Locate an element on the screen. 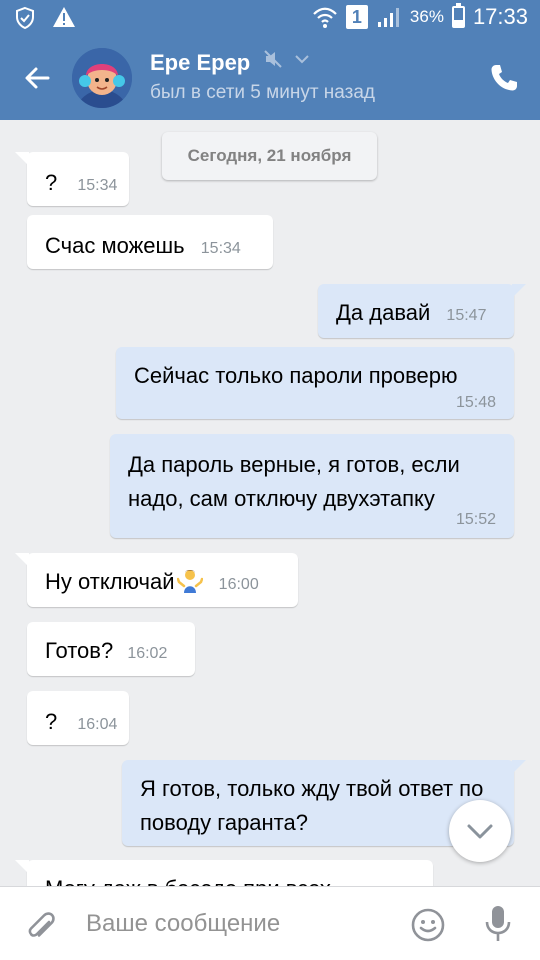 This screenshot has width=540, height=960. sim-indicator: 1 is located at coordinates (356, 17).